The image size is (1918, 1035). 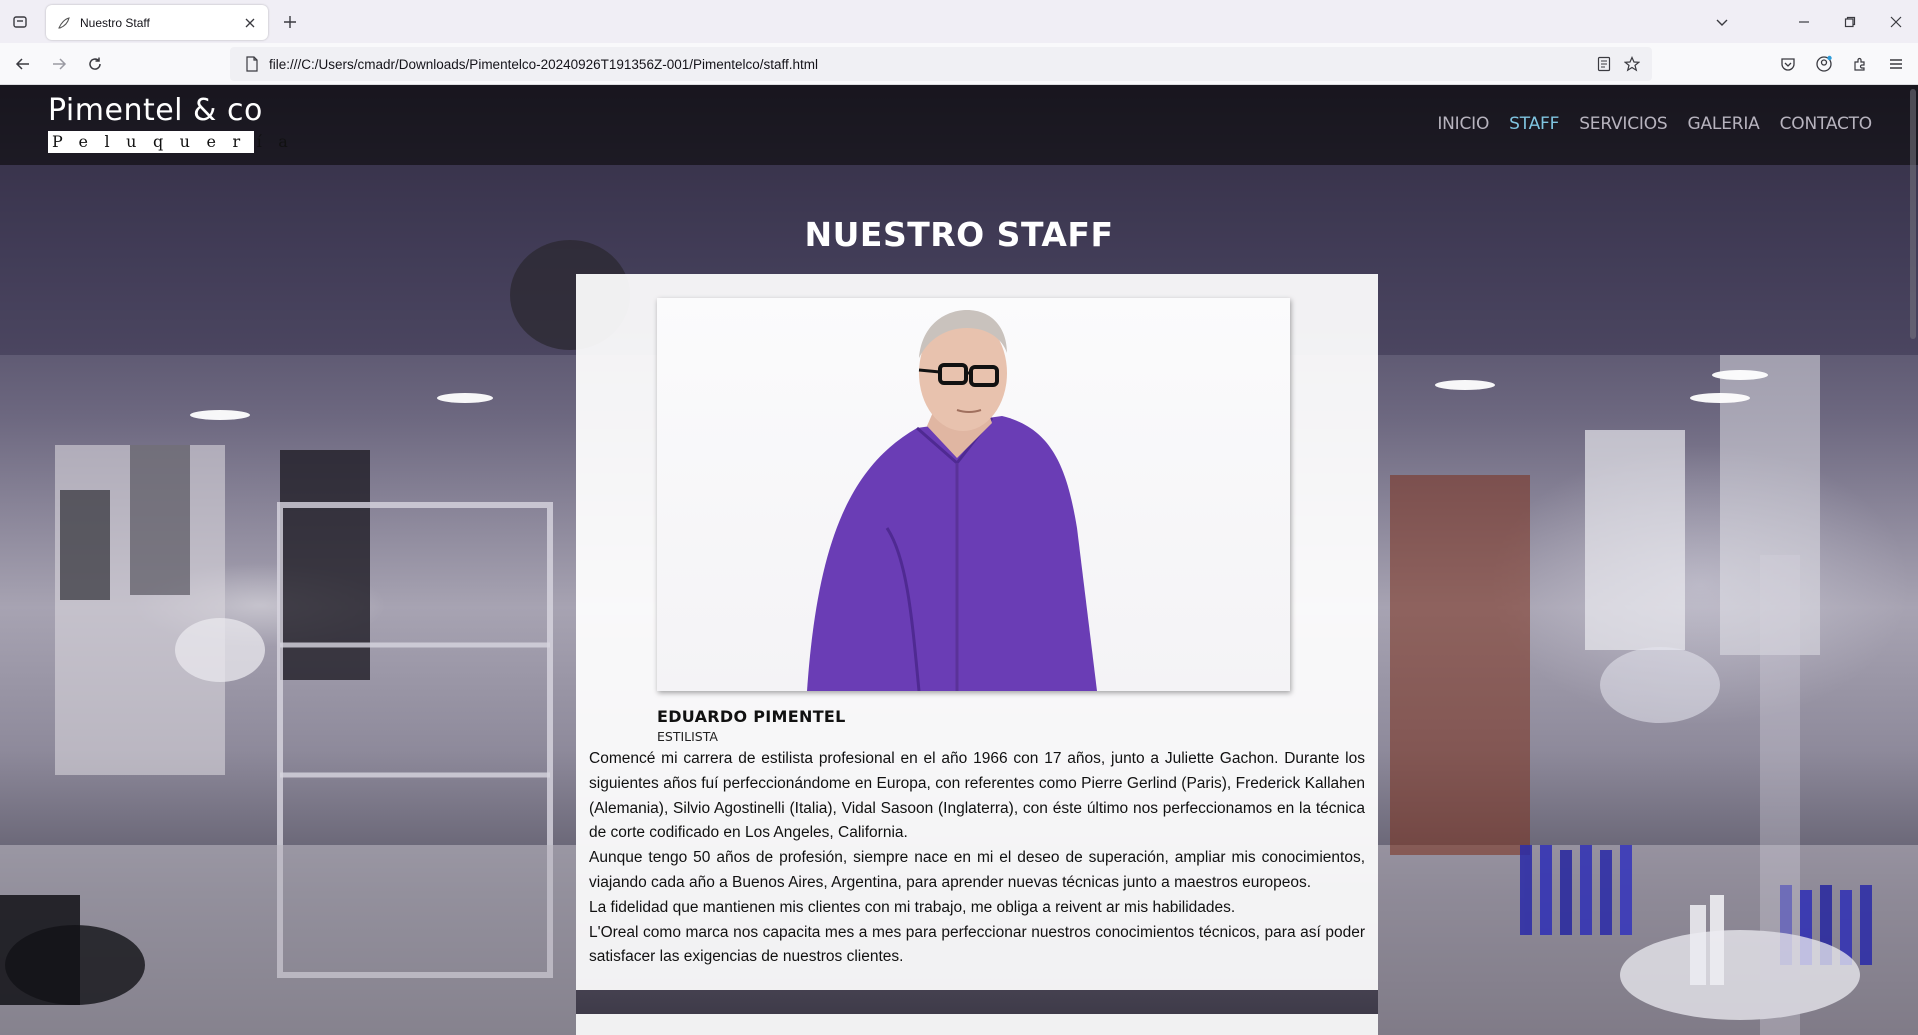 What do you see at coordinates (1896, 64) in the screenshot?
I see `menu-icon` at bounding box center [1896, 64].